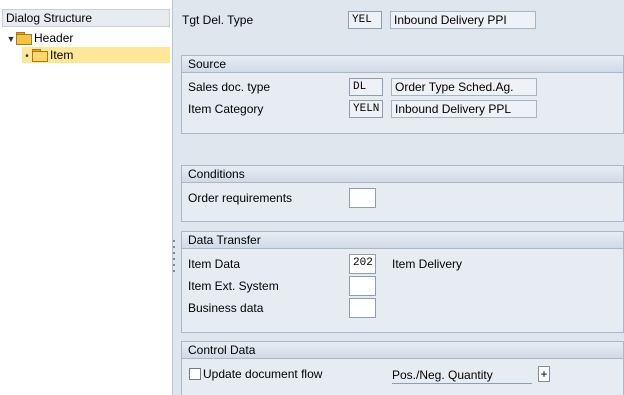 Image resolution: width=624 pixels, height=395 pixels. Describe the element at coordinates (62, 55) in the screenshot. I see `tree-node-label: Item` at that location.